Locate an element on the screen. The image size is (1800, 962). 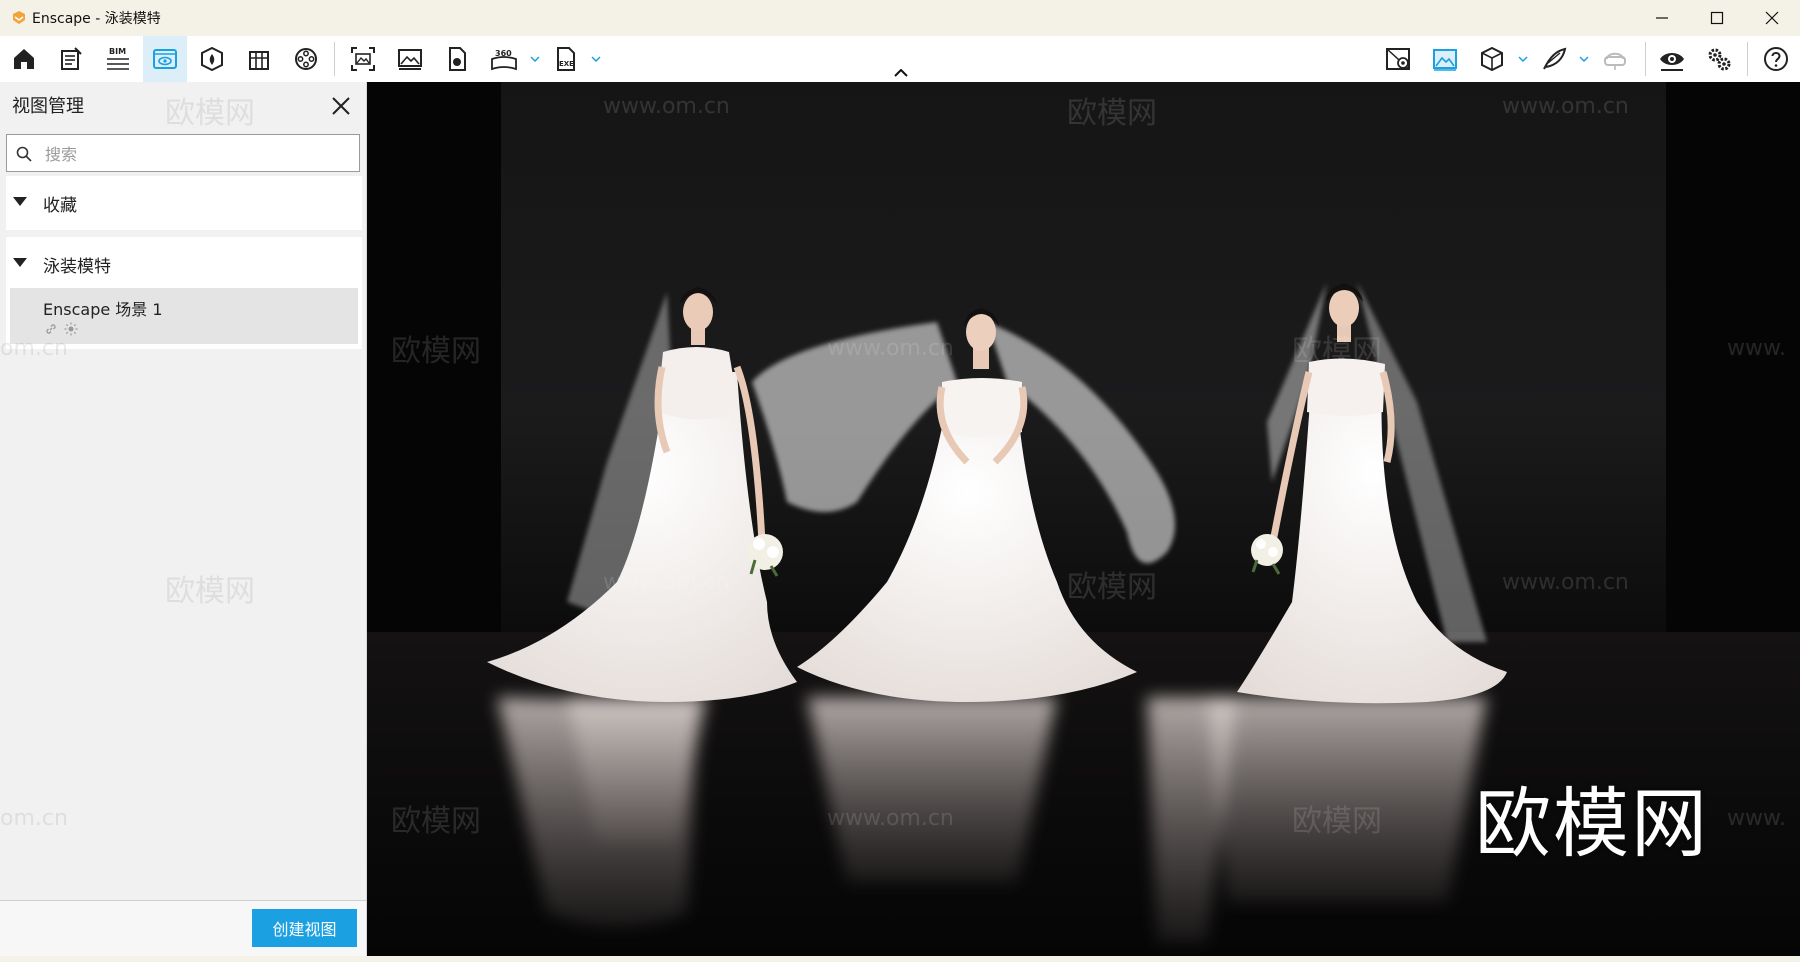
eye-icon is located at coordinates (1672, 62).